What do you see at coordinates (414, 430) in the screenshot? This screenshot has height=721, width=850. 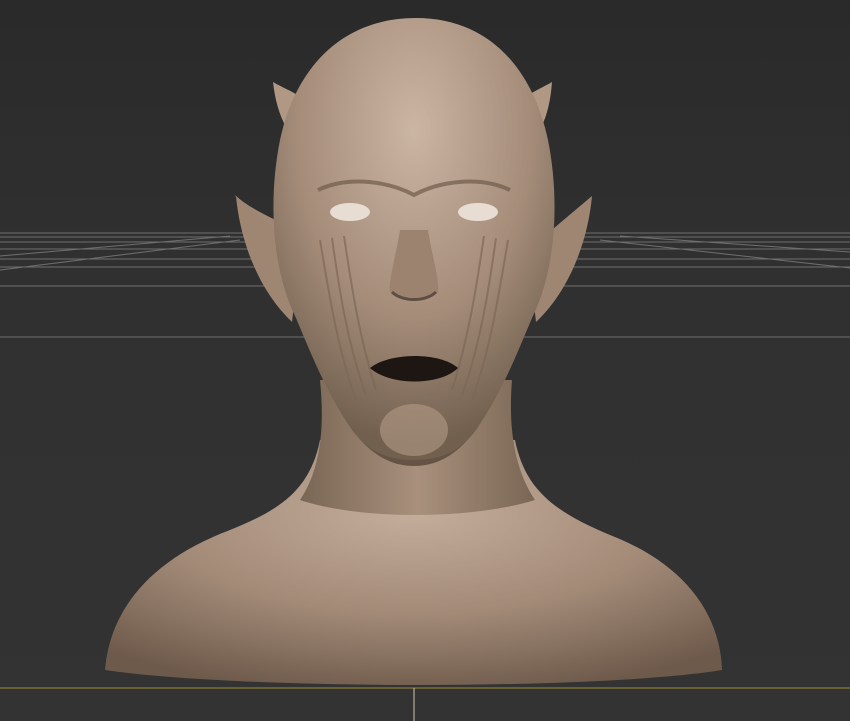 I see `mesh-chin` at bounding box center [414, 430].